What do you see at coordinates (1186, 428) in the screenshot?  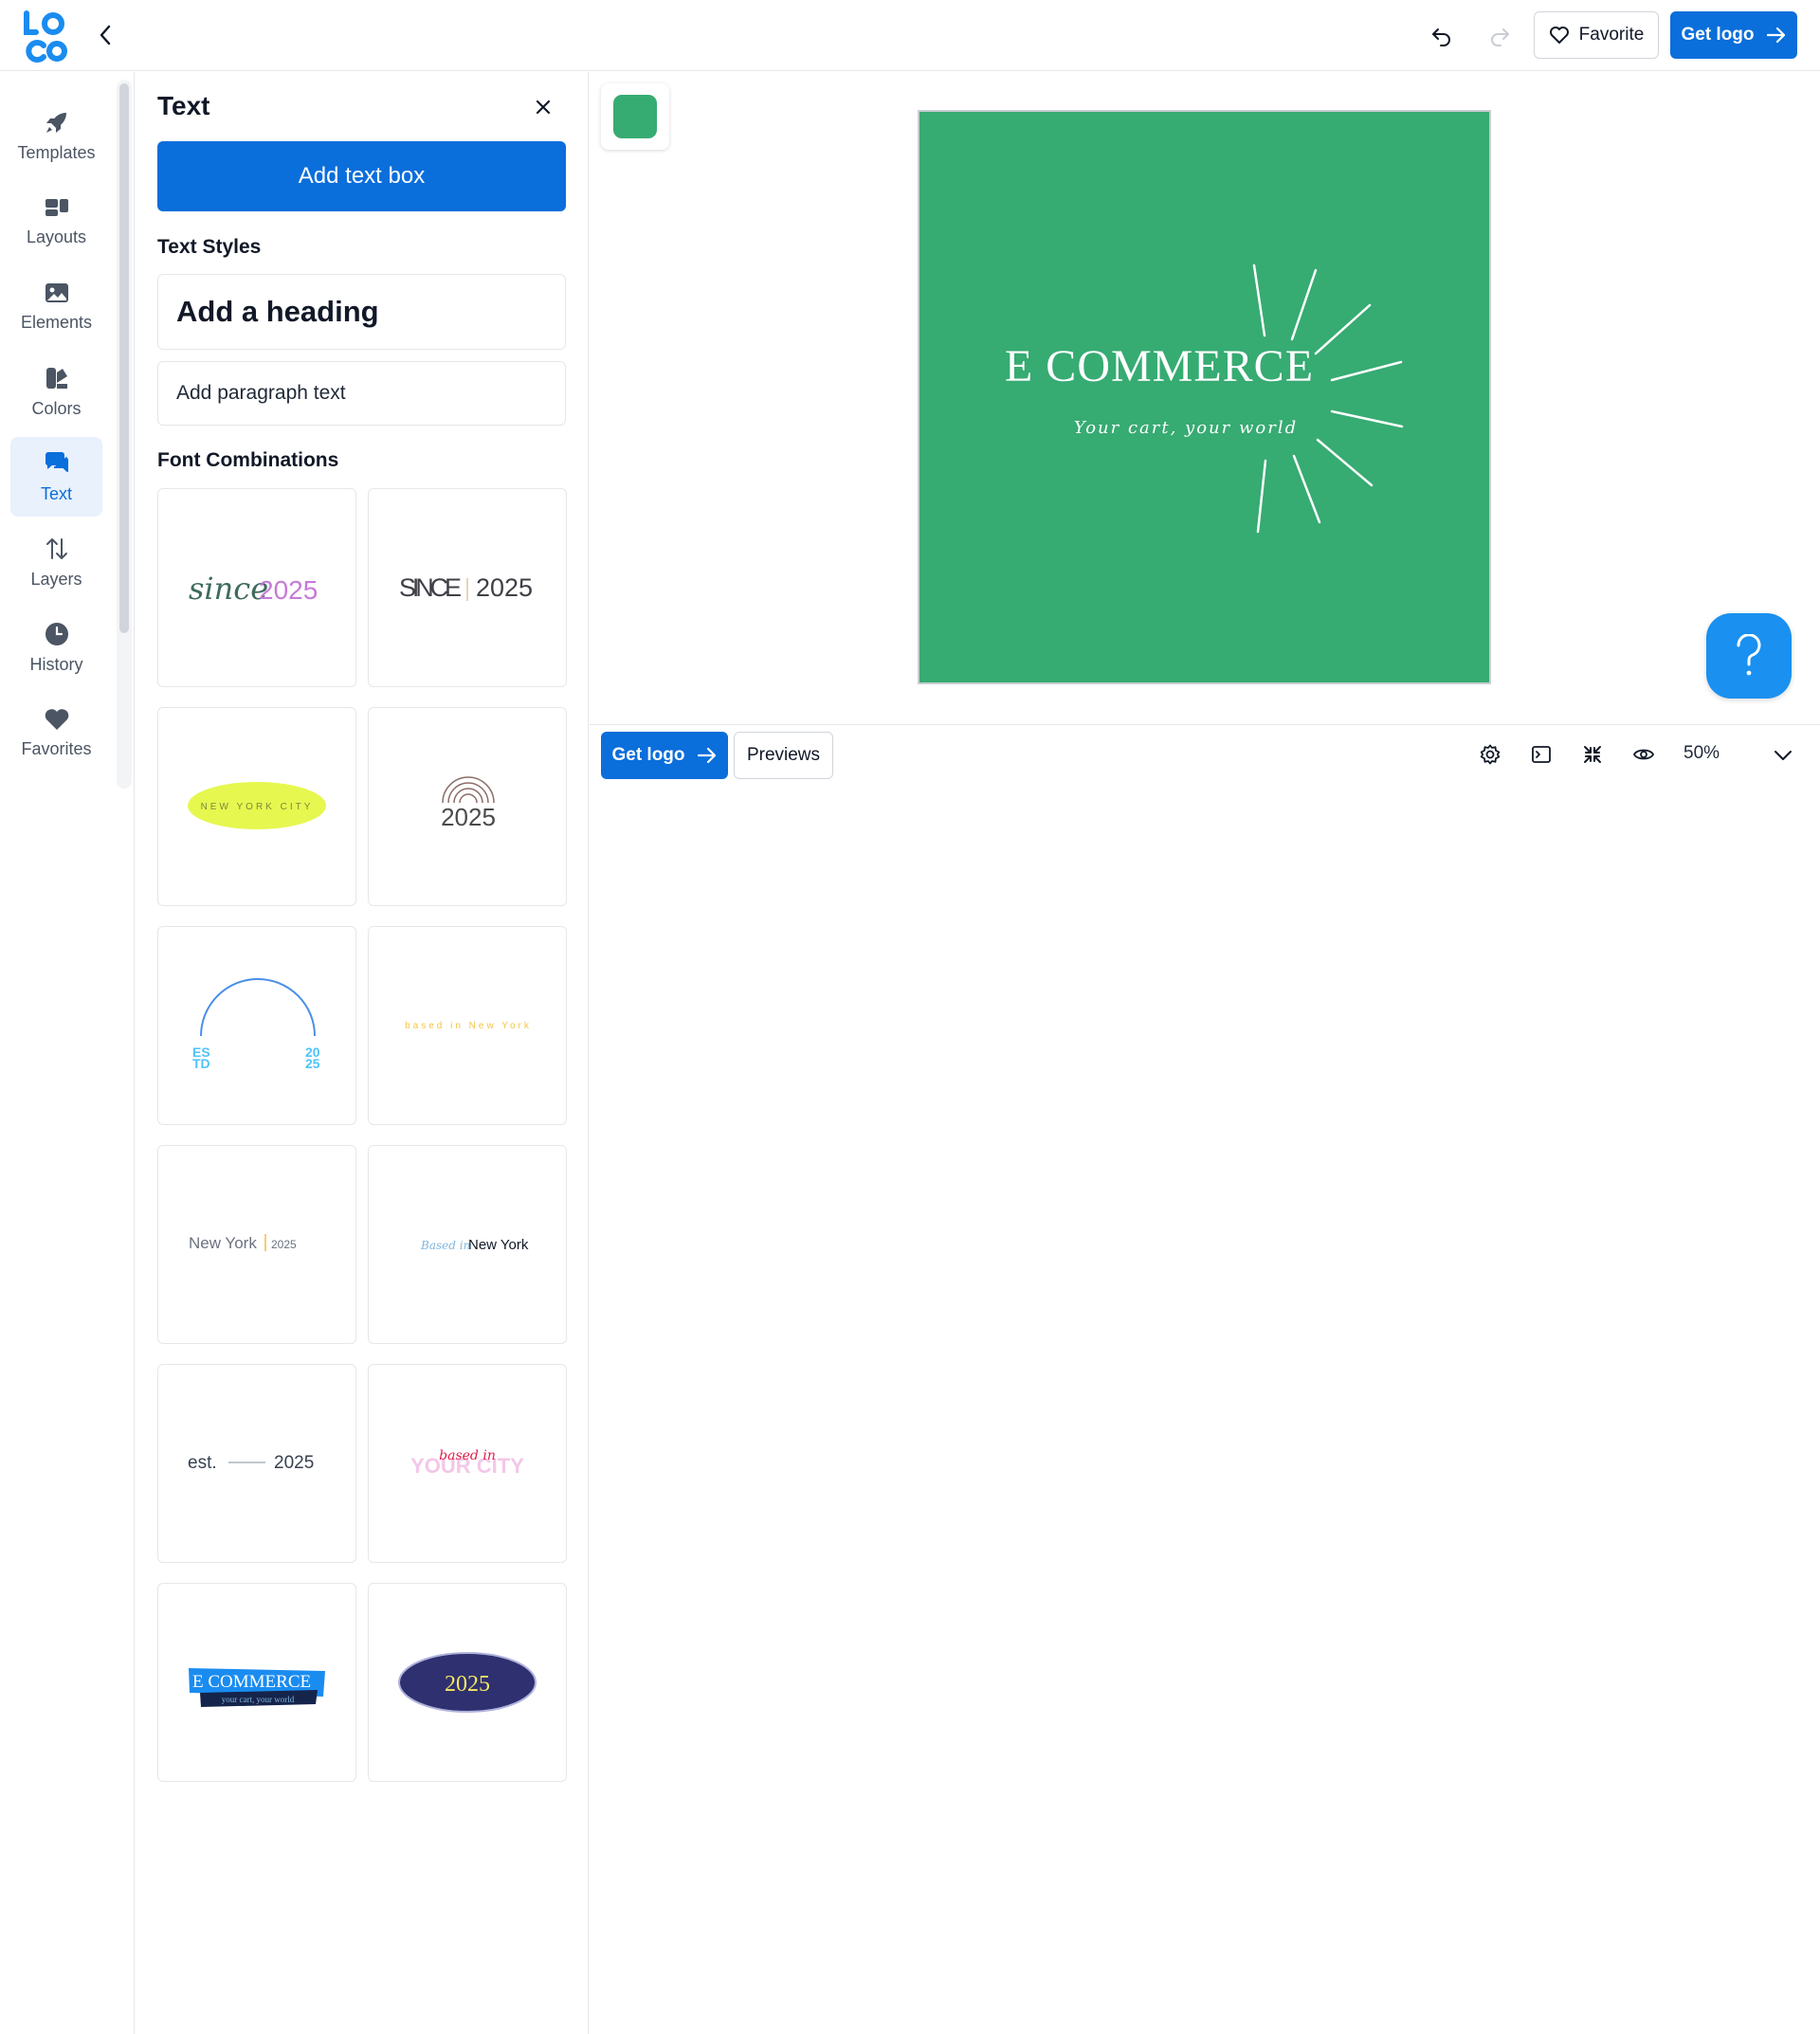 I see `logo-tagline-text: Your cart, your world` at bounding box center [1186, 428].